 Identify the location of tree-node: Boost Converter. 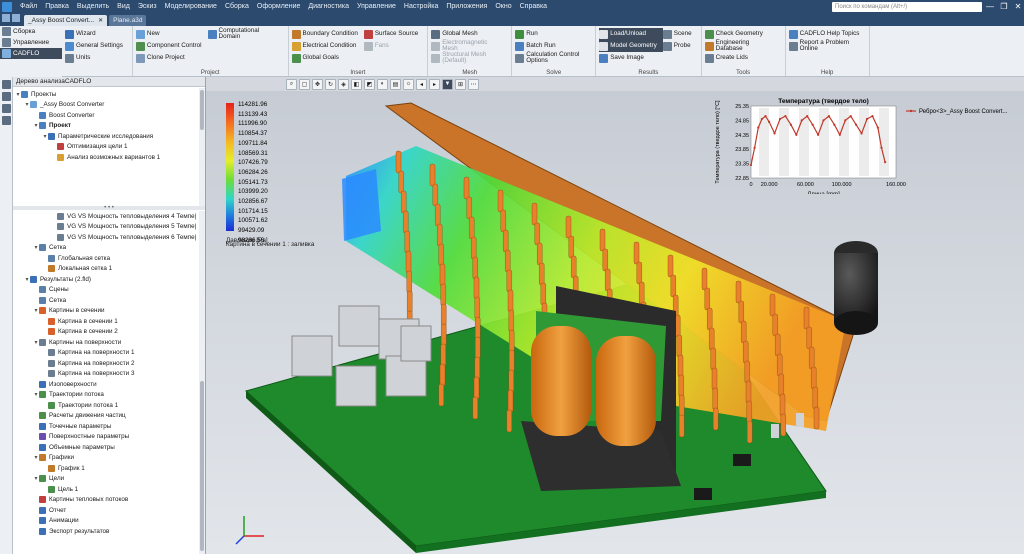
(106, 115).